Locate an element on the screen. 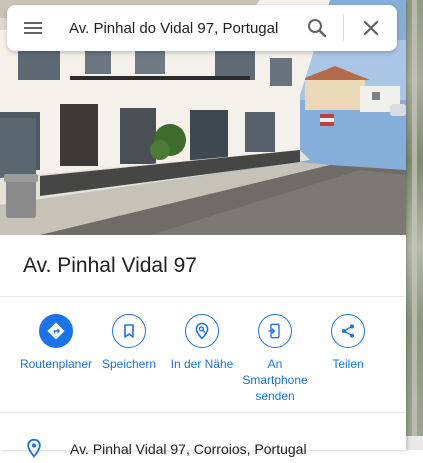  map-tile is located at coordinates (414, 443).